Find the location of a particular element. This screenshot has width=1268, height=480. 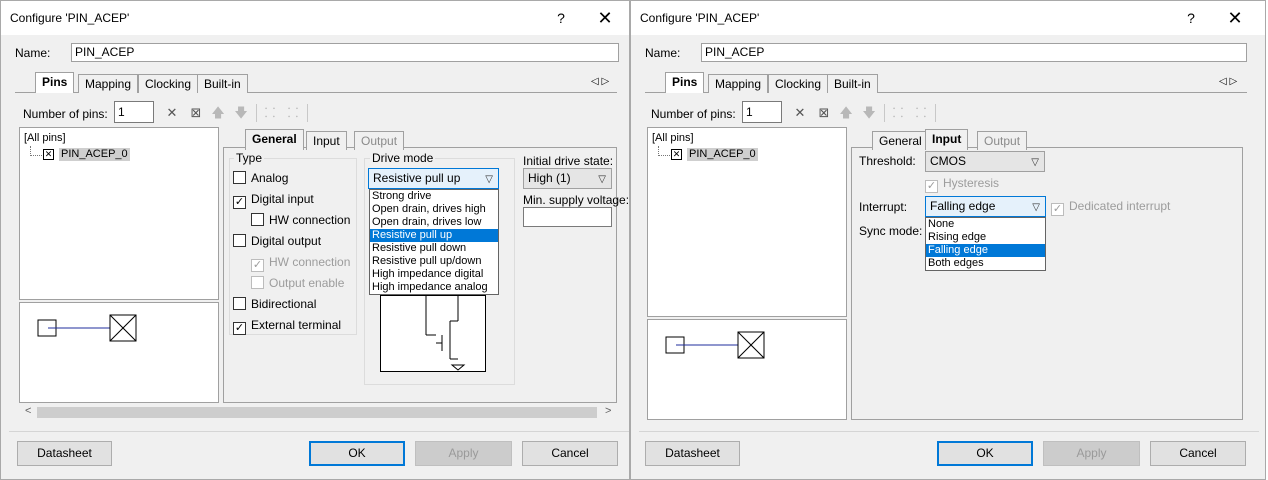

initial-drive-state-value: High (1) is located at coordinates (549, 178).